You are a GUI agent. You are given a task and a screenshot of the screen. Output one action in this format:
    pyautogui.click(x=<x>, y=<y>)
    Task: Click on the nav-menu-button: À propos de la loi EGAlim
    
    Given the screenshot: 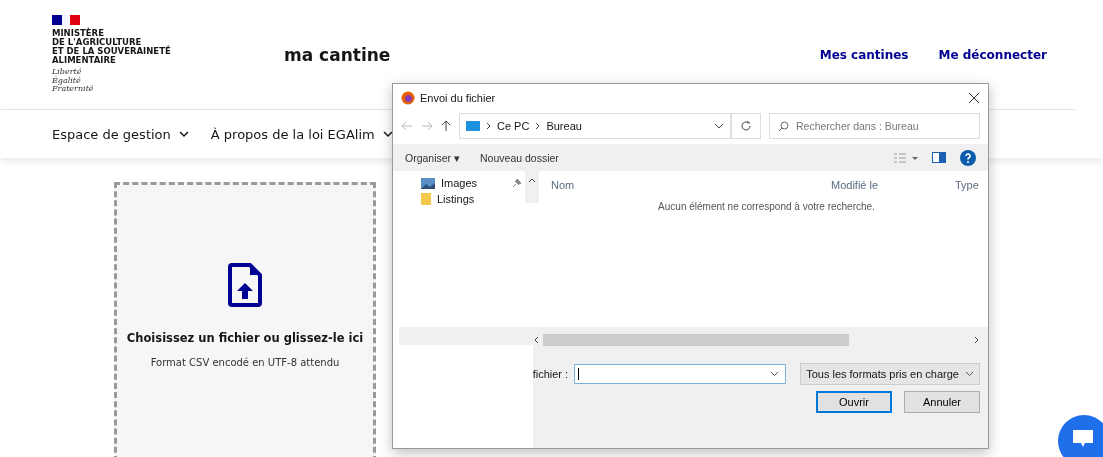 What is the action you would take?
    pyautogui.click(x=301, y=134)
    